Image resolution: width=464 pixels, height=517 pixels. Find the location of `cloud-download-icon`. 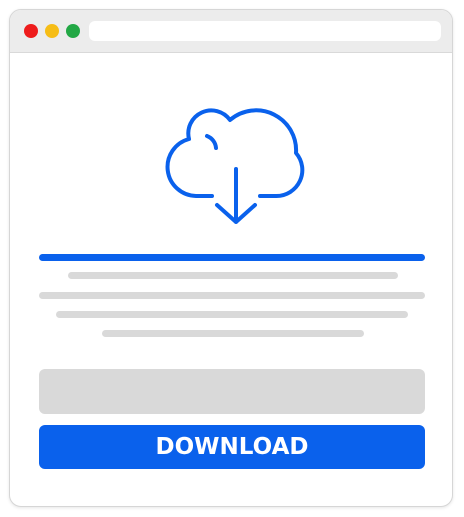

cloud-download-icon is located at coordinates (235, 166).